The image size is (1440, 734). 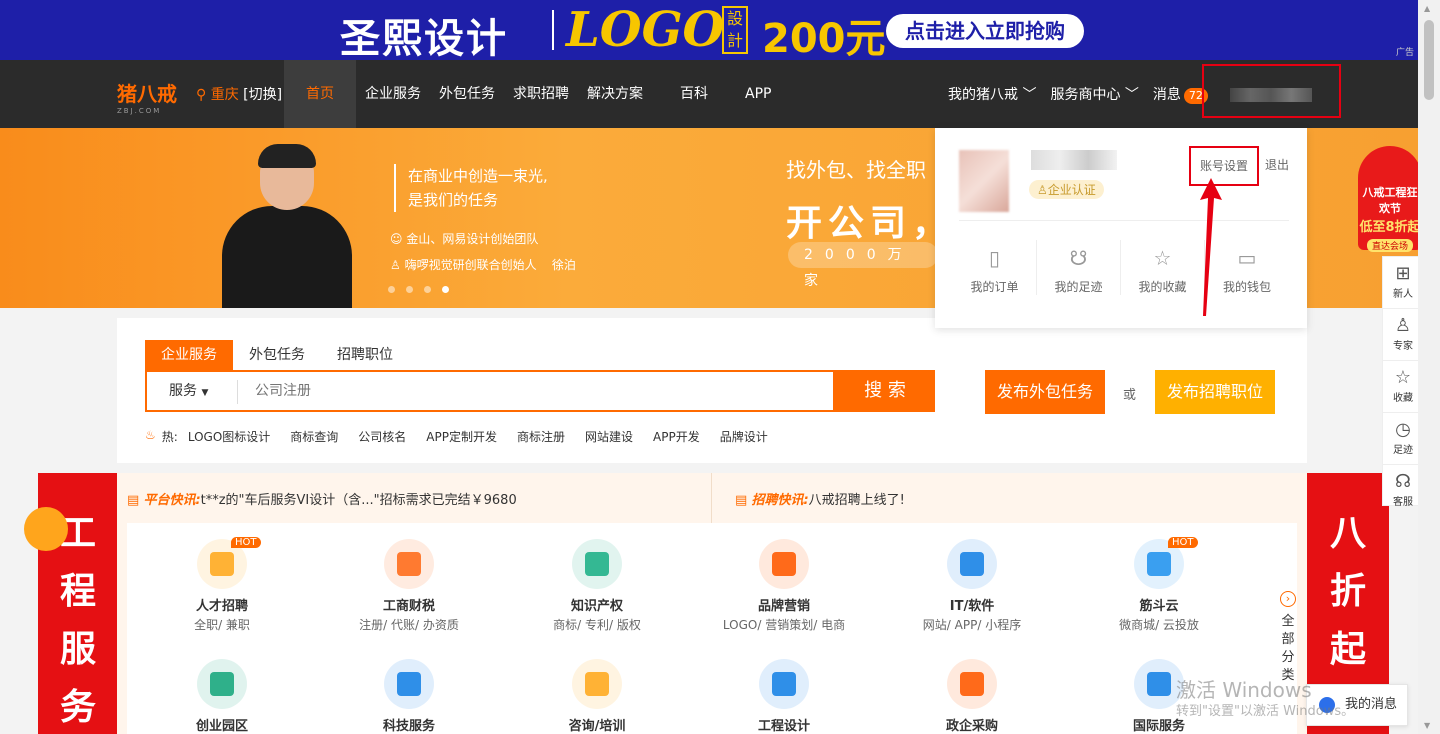 What do you see at coordinates (237, 392) in the screenshot?
I see `search-divider` at bounding box center [237, 392].